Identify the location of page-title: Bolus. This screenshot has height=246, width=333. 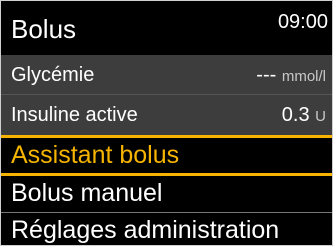
(44, 29).